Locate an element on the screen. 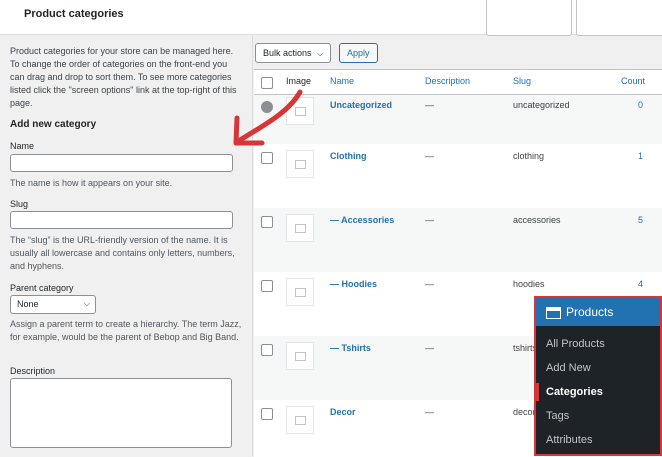 The image size is (662, 457). menu-title: Products is located at coordinates (590, 312).